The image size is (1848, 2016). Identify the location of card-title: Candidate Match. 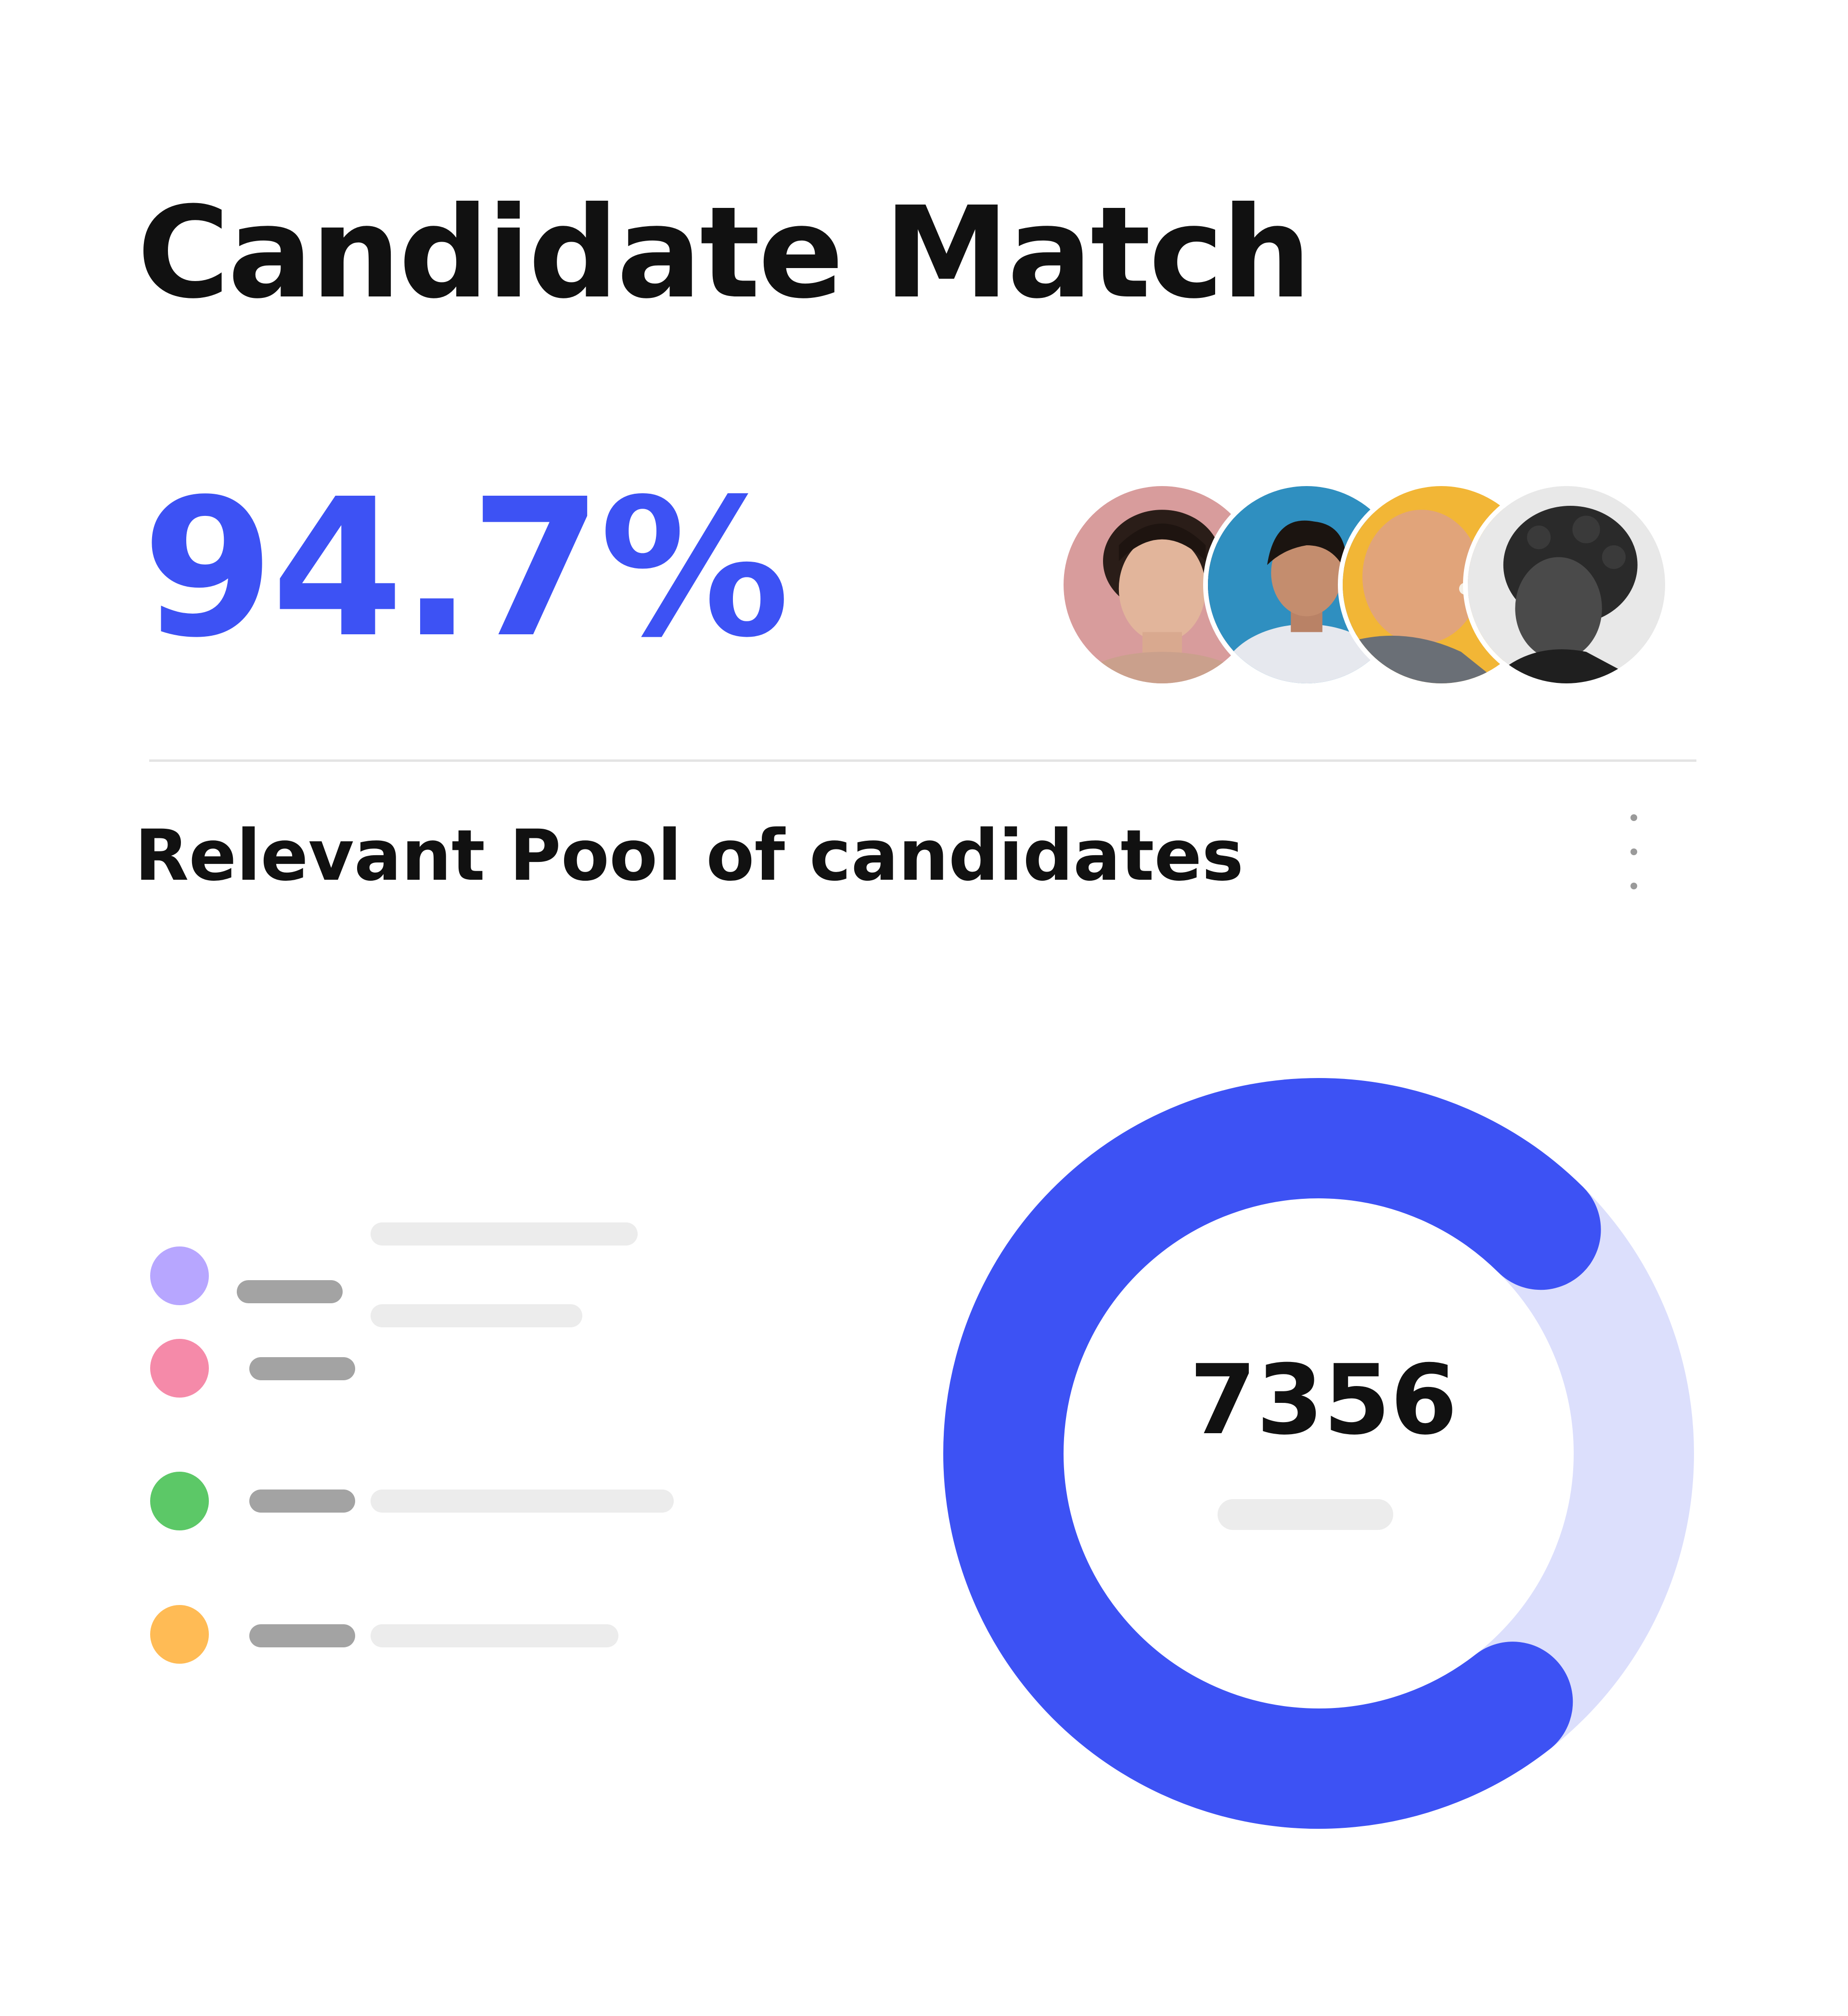
(724, 253).